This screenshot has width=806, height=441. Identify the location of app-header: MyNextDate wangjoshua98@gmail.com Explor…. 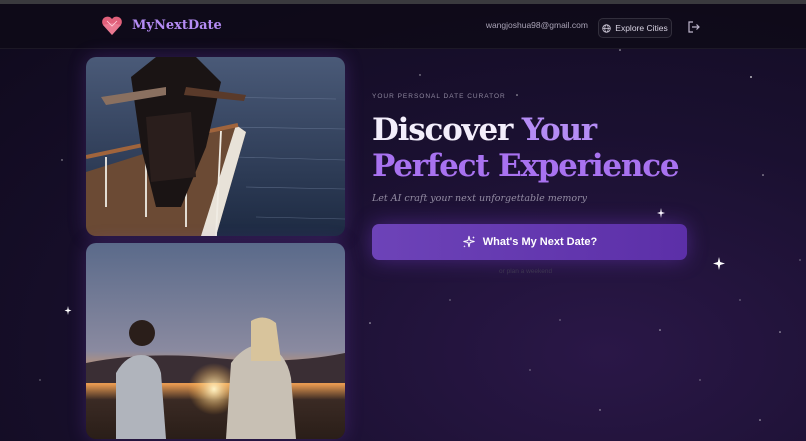
(403, 26).